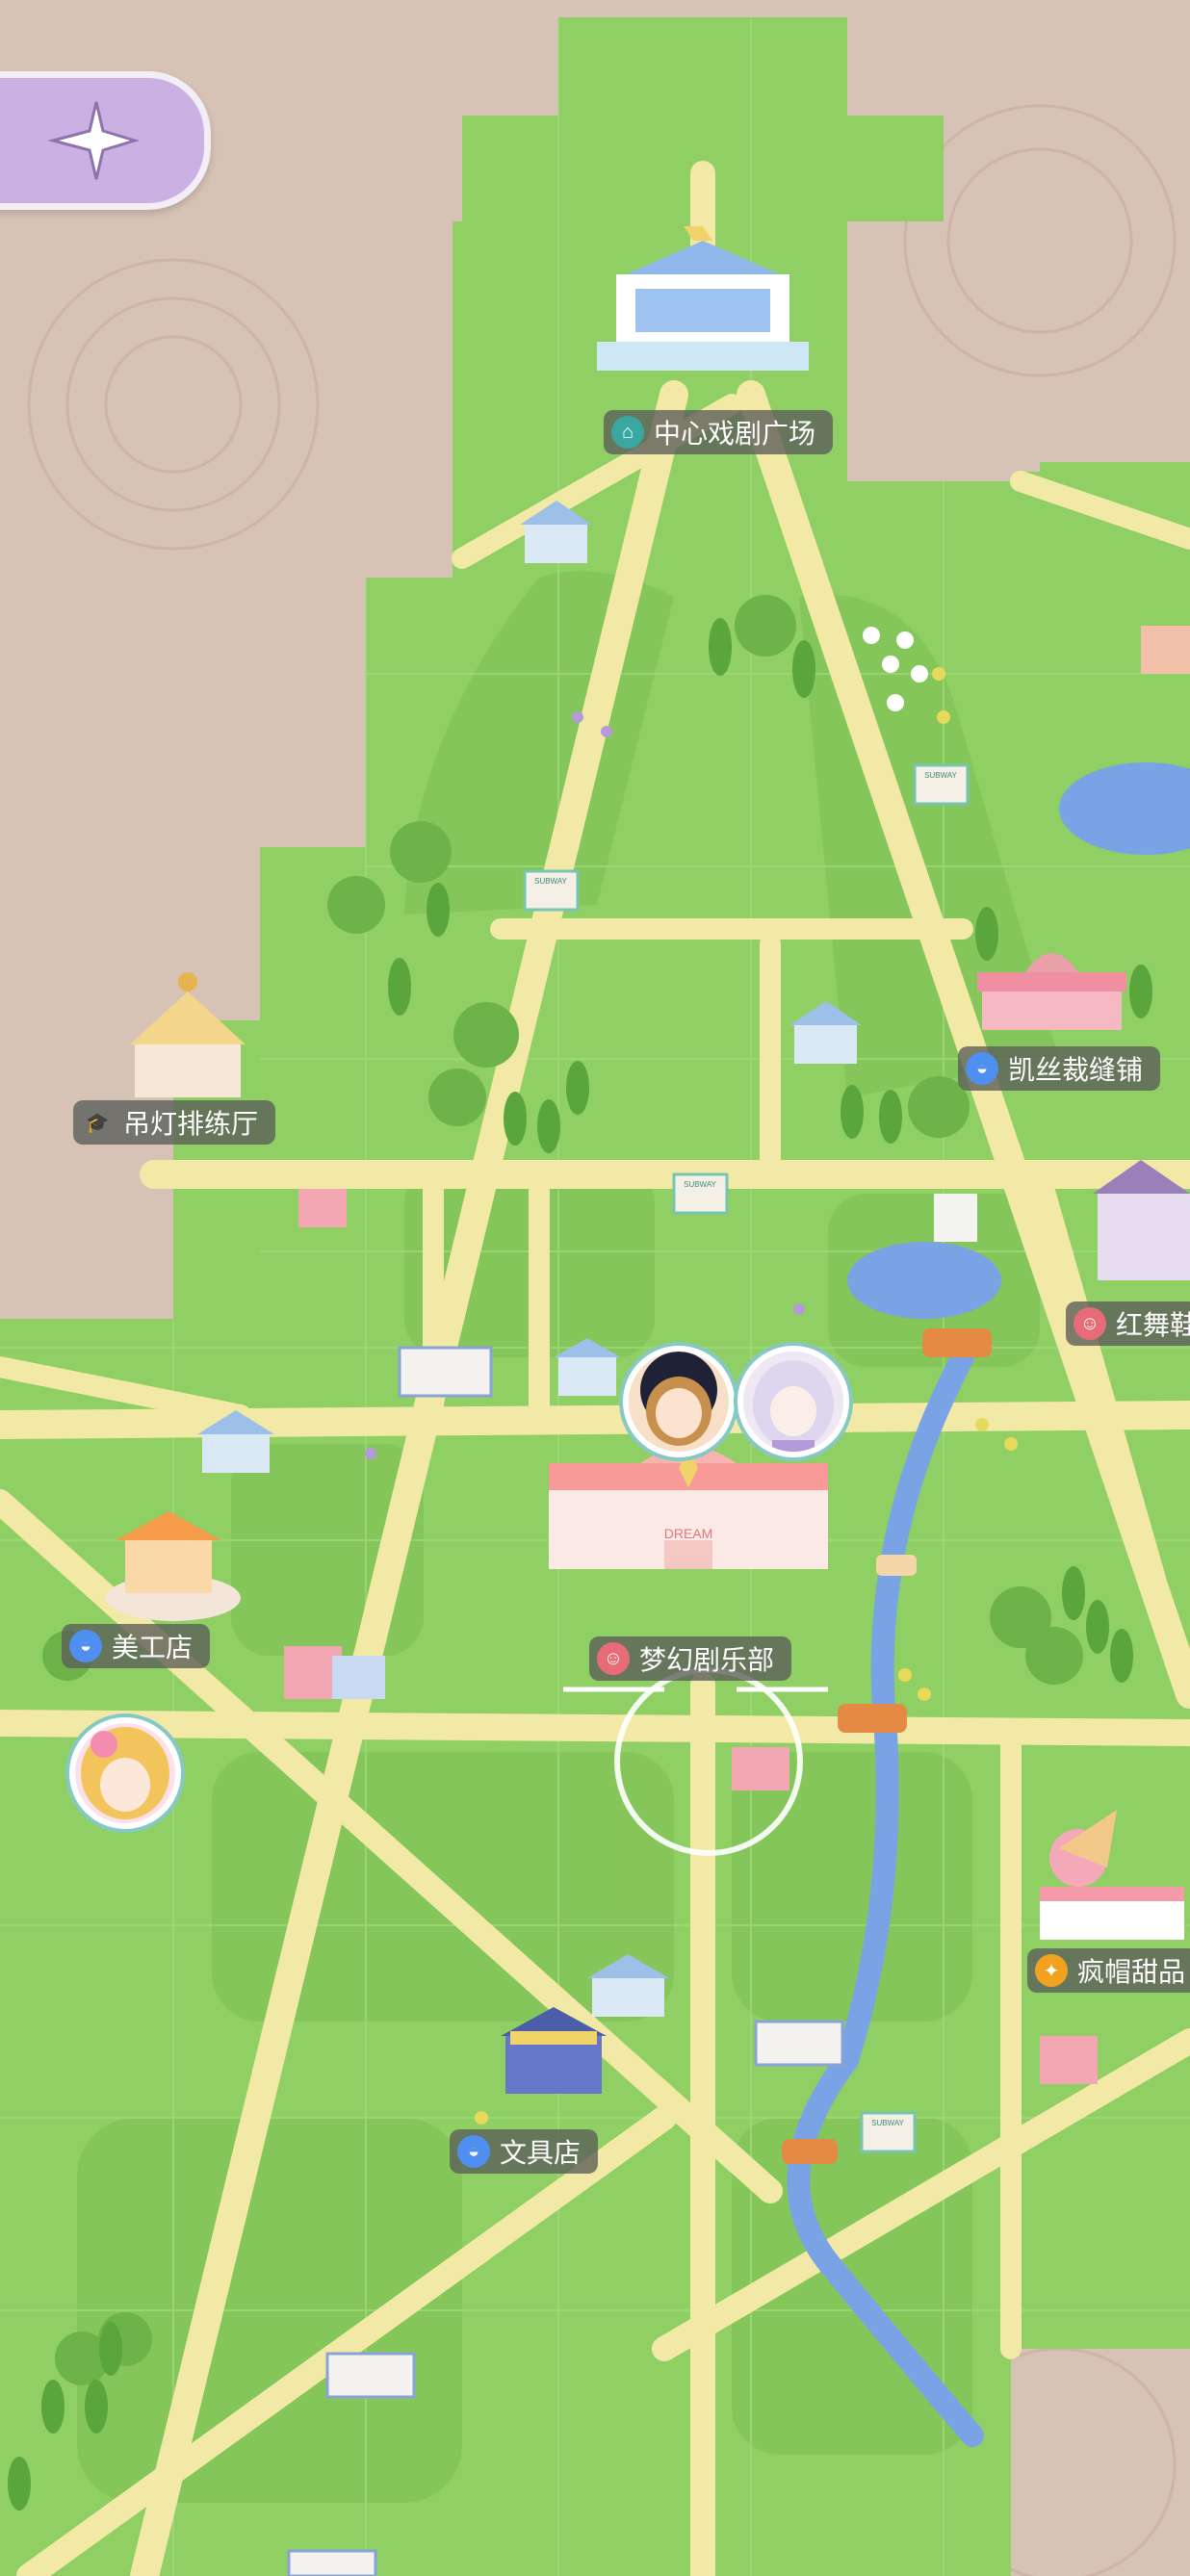  I want to click on back-button, so click(106, 141).